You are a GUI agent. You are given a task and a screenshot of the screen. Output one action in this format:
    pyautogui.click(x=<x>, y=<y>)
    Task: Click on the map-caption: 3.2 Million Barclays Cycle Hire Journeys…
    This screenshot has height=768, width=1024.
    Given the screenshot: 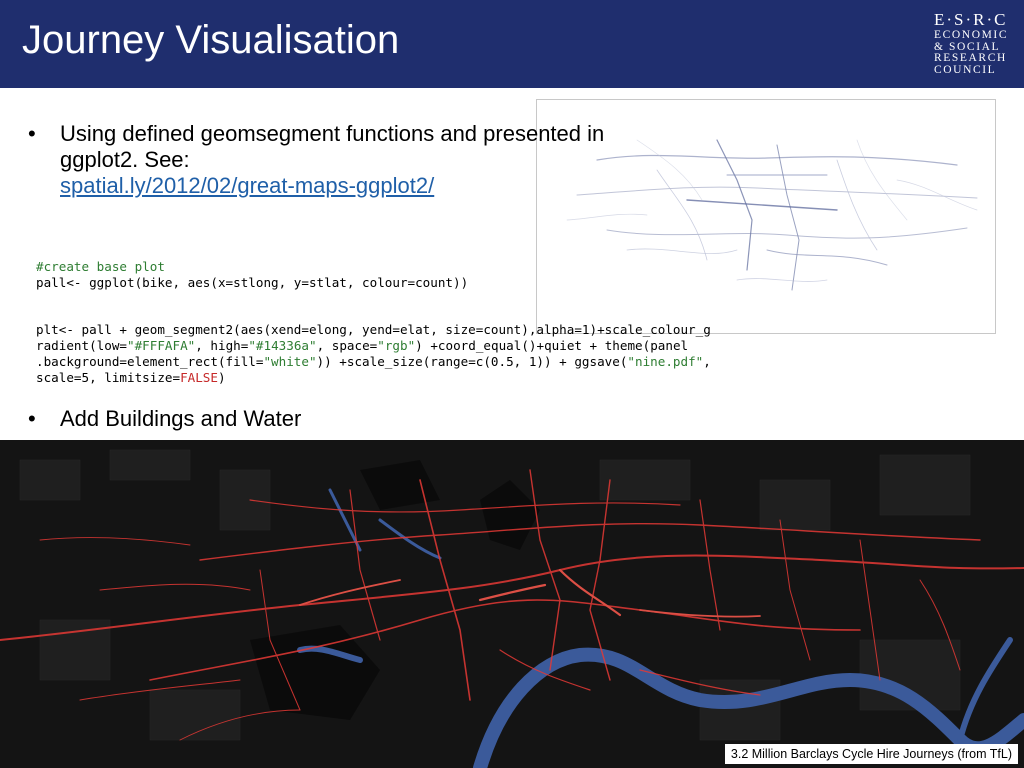 What is the action you would take?
    pyautogui.click(x=871, y=754)
    